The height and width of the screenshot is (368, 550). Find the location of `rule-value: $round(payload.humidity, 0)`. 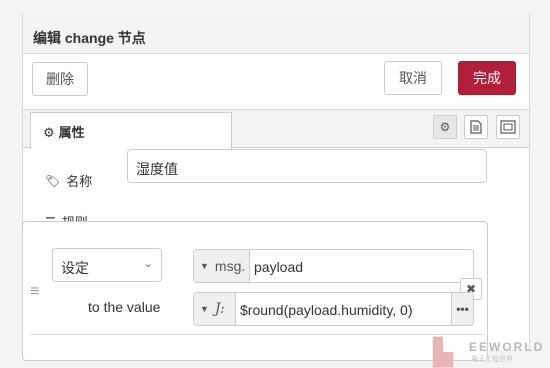

rule-value: $round(payload.humidity, 0) is located at coordinates (326, 310).